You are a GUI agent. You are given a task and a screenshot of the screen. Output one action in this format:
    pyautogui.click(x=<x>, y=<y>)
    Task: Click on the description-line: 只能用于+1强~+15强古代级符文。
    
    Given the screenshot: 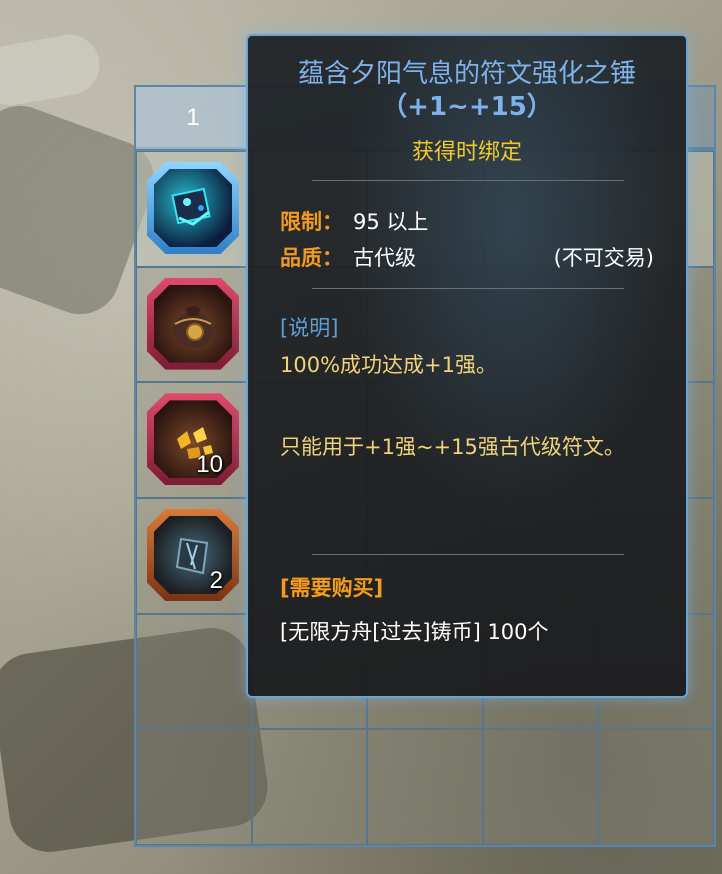 What is the action you would take?
    pyautogui.click(x=452, y=447)
    